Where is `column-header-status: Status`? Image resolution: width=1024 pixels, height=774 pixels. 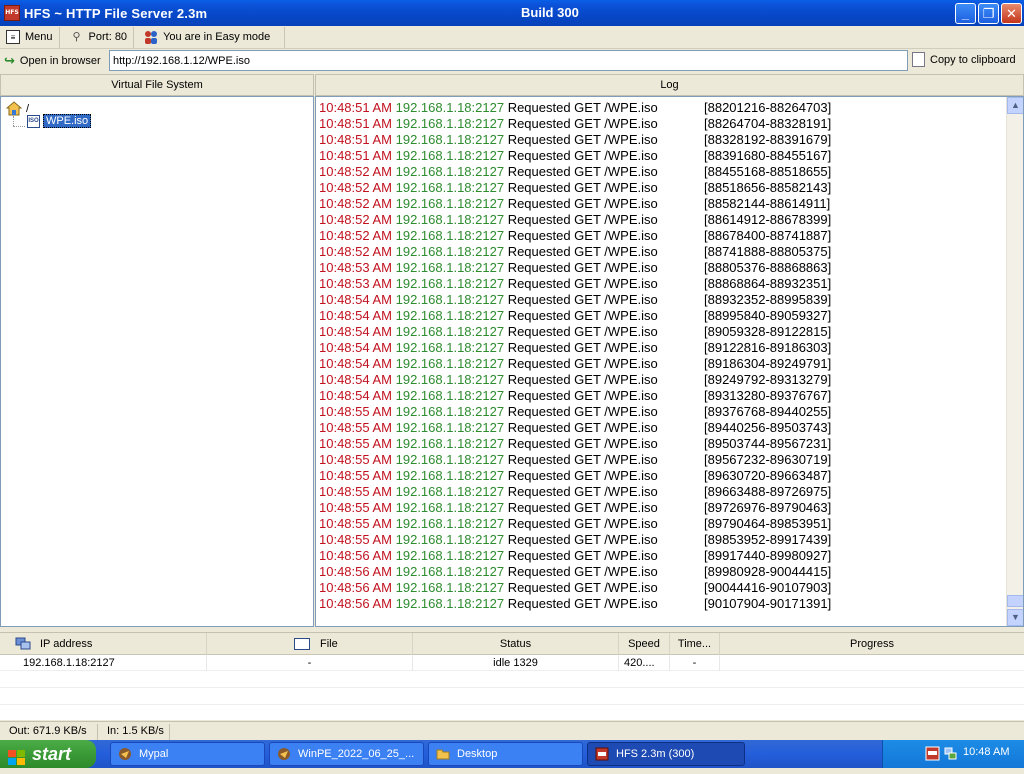
column-header-status: Status is located at coordinates (516, 644).